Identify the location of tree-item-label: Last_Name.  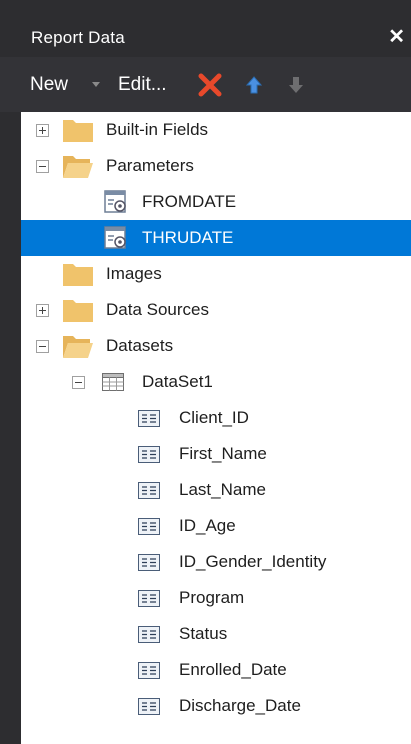
(222, 489).